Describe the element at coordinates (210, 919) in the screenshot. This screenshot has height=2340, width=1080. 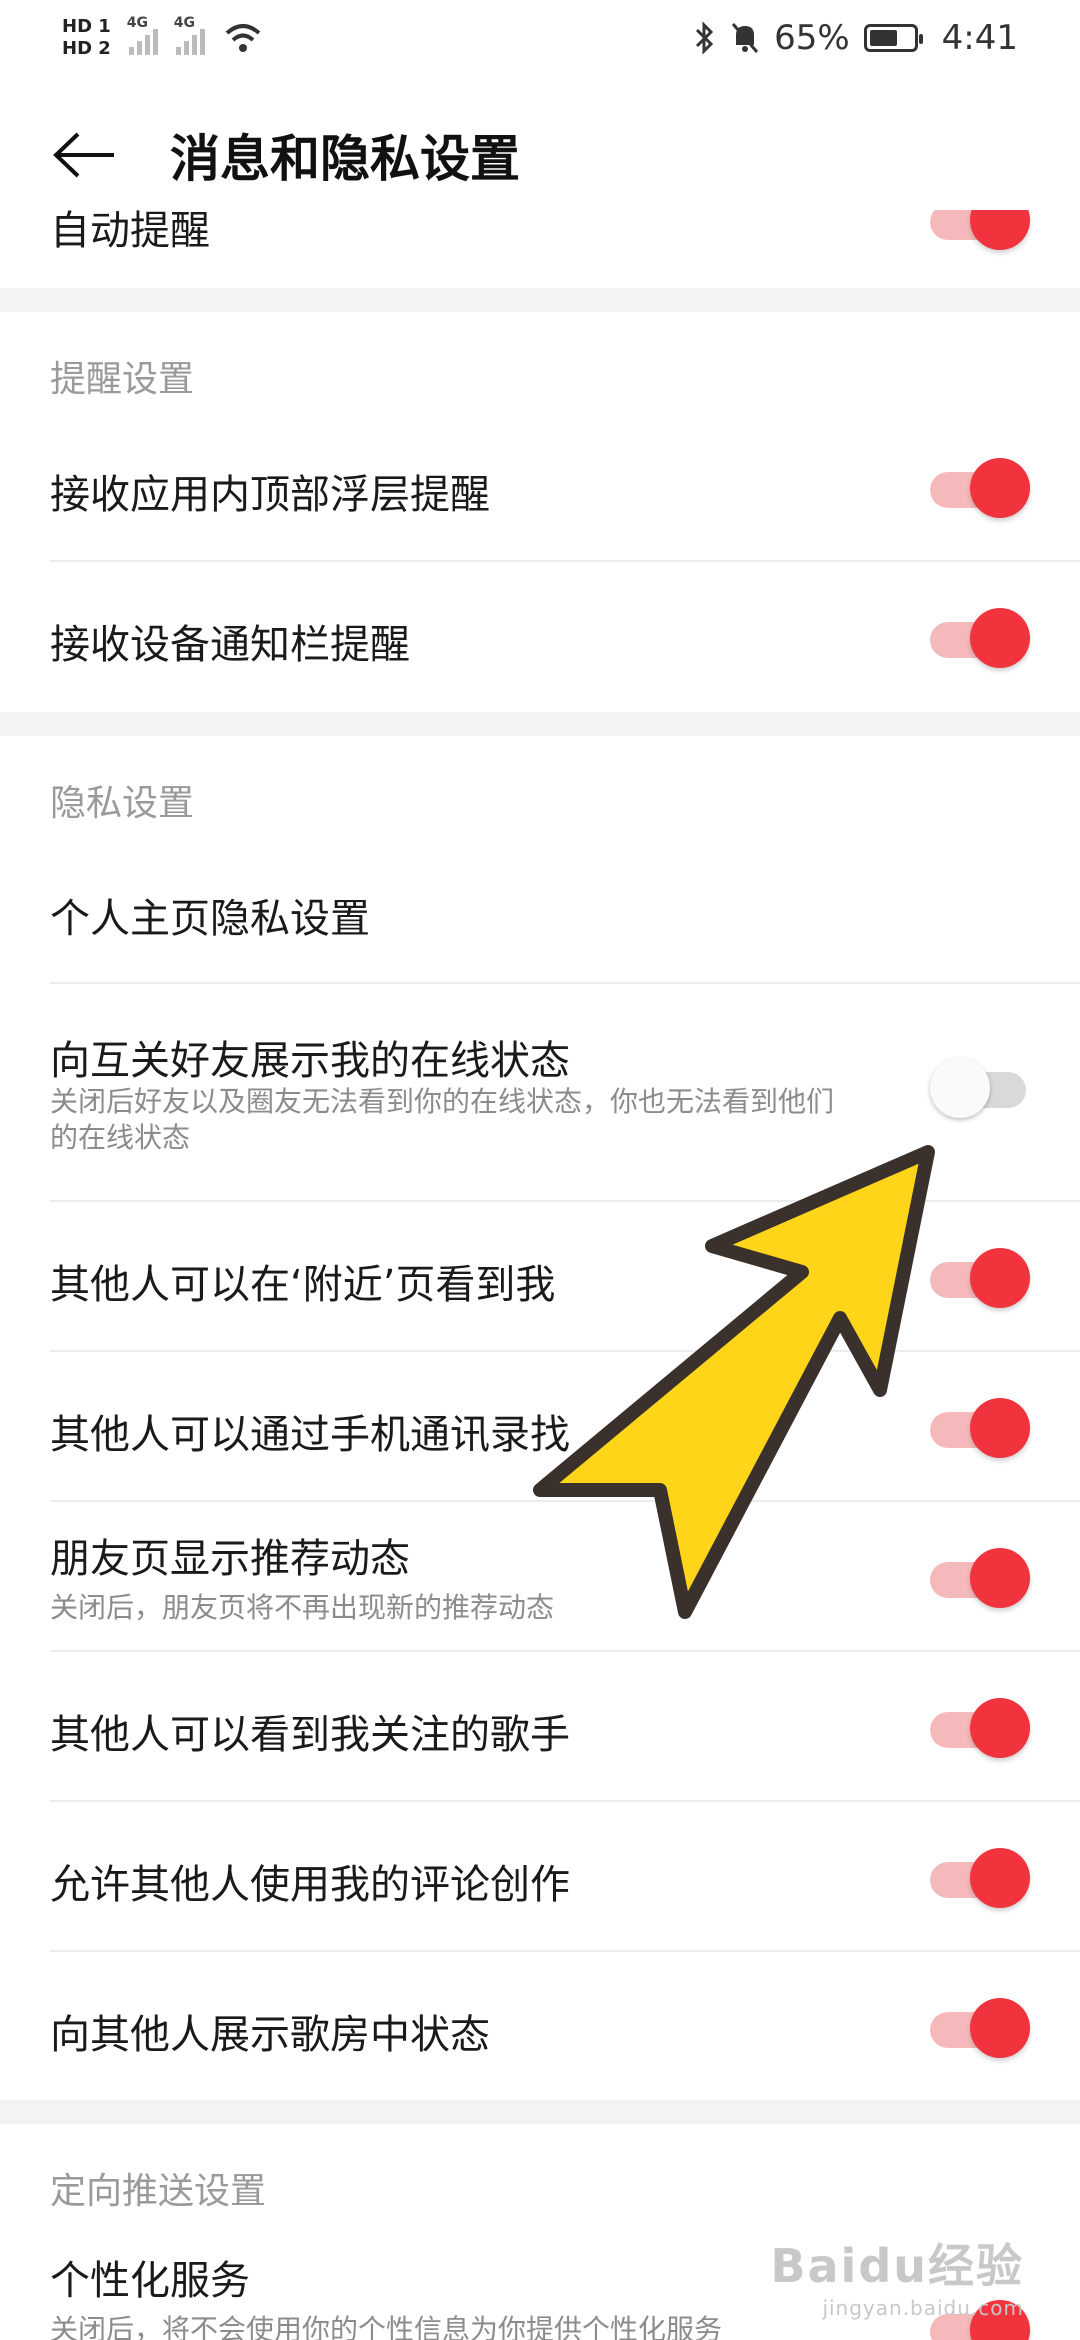
I see `setting-label: 个人主页隐私设置` at that location.